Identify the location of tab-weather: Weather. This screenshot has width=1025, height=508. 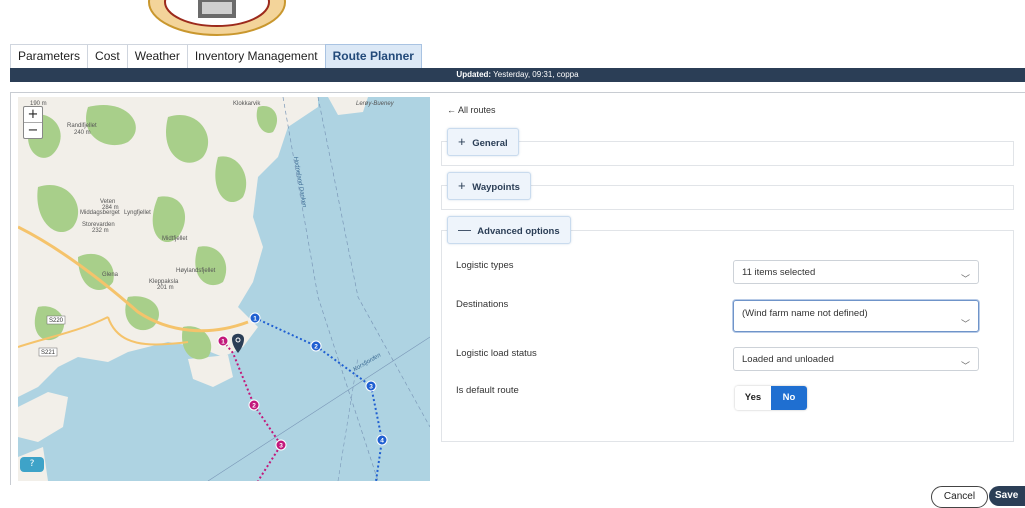
(156, 56).